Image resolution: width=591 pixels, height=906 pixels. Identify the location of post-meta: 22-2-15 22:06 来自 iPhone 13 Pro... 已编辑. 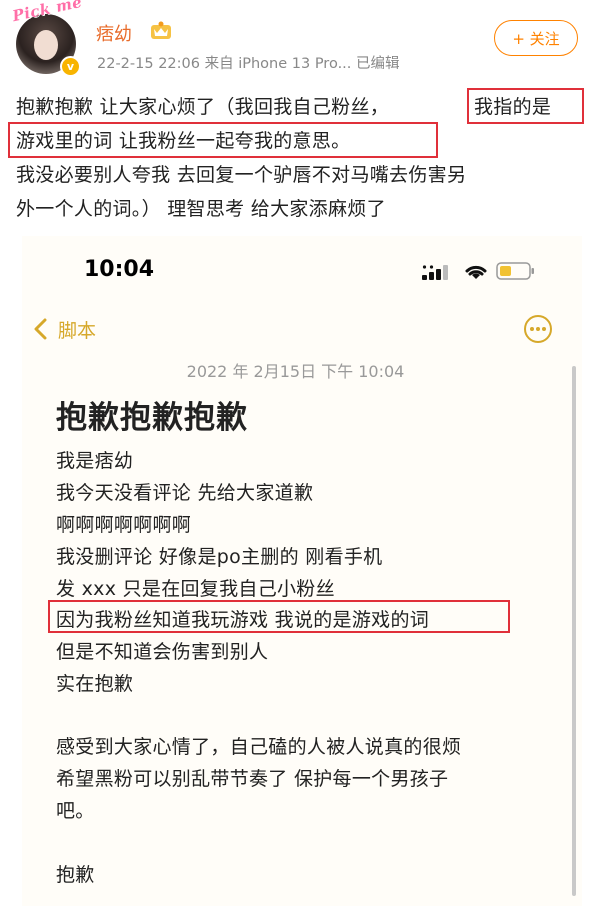
(248, 64).